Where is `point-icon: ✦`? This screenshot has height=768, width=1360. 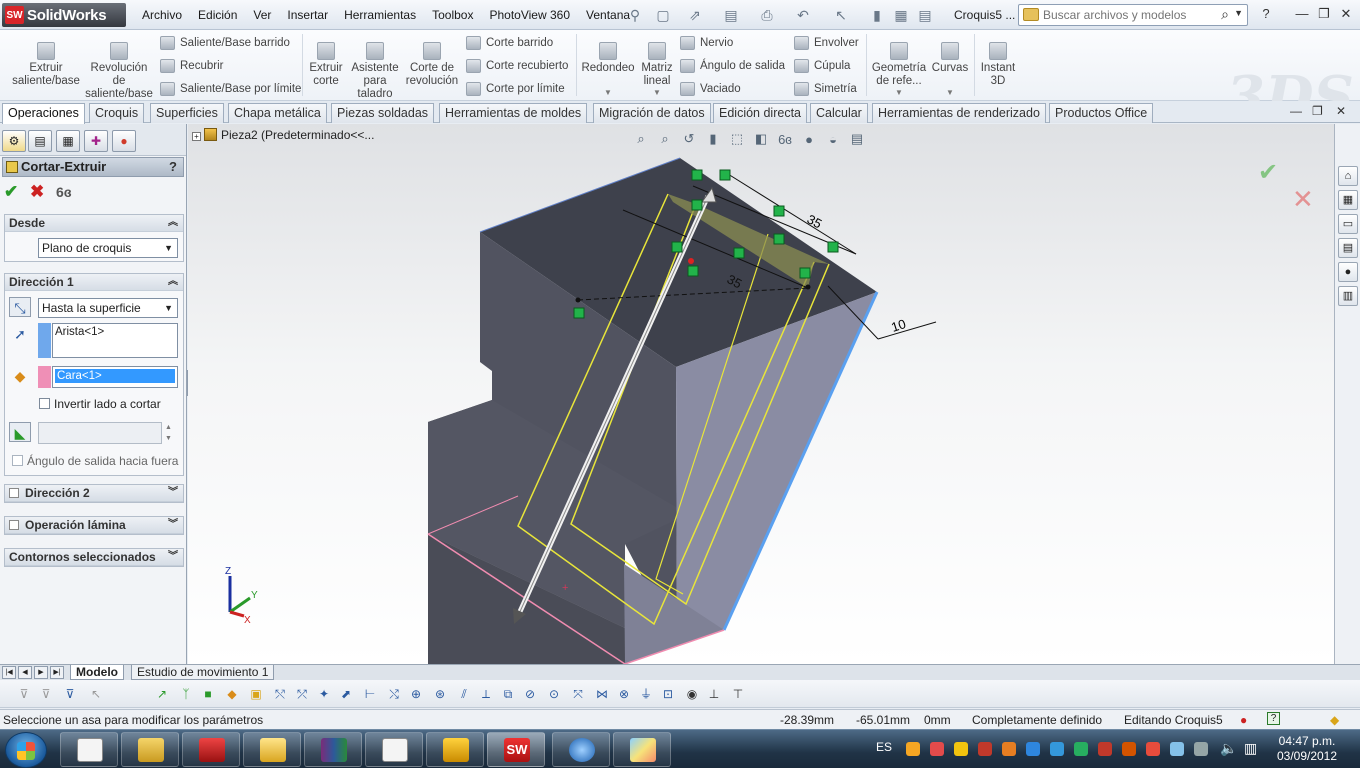
point-icon: ✦ is located at coordinates (324, 694).